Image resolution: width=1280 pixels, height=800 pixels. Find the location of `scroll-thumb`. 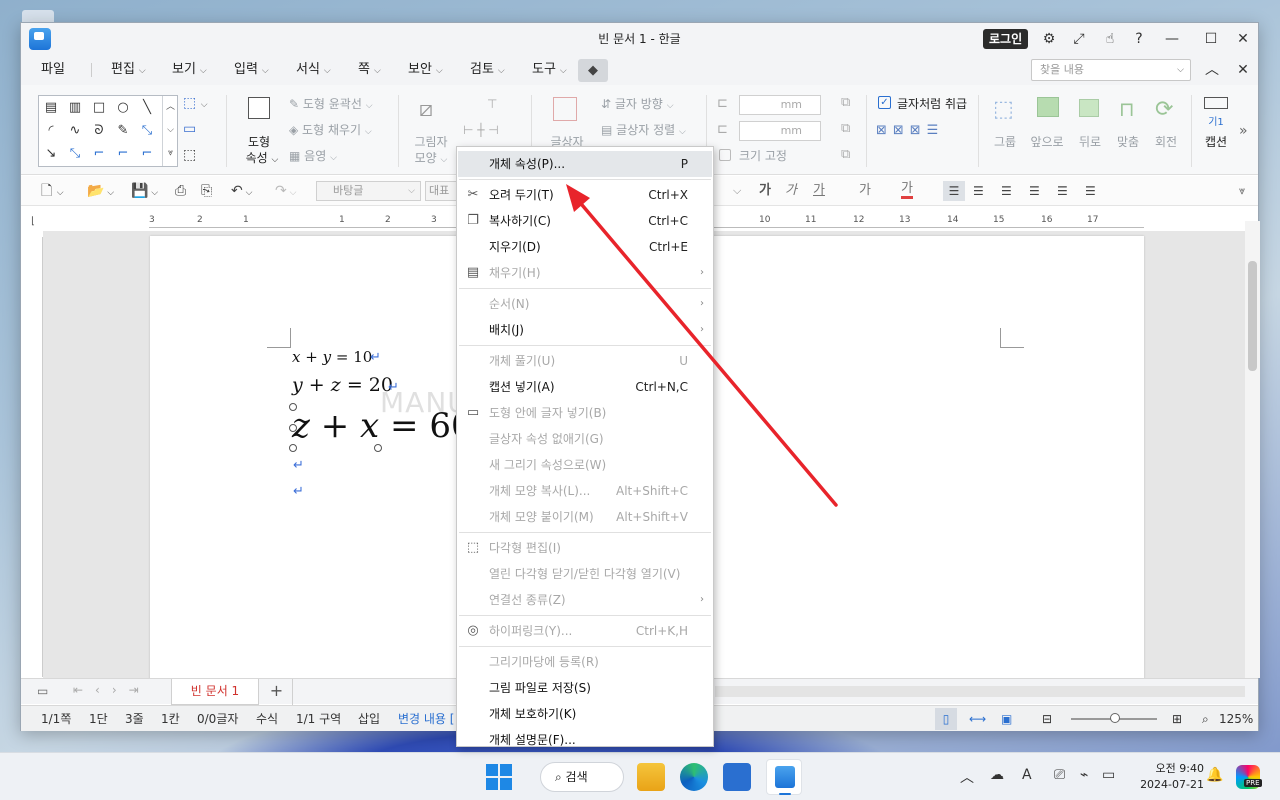

scroll-thumb is located at coordinates (1252, 316).